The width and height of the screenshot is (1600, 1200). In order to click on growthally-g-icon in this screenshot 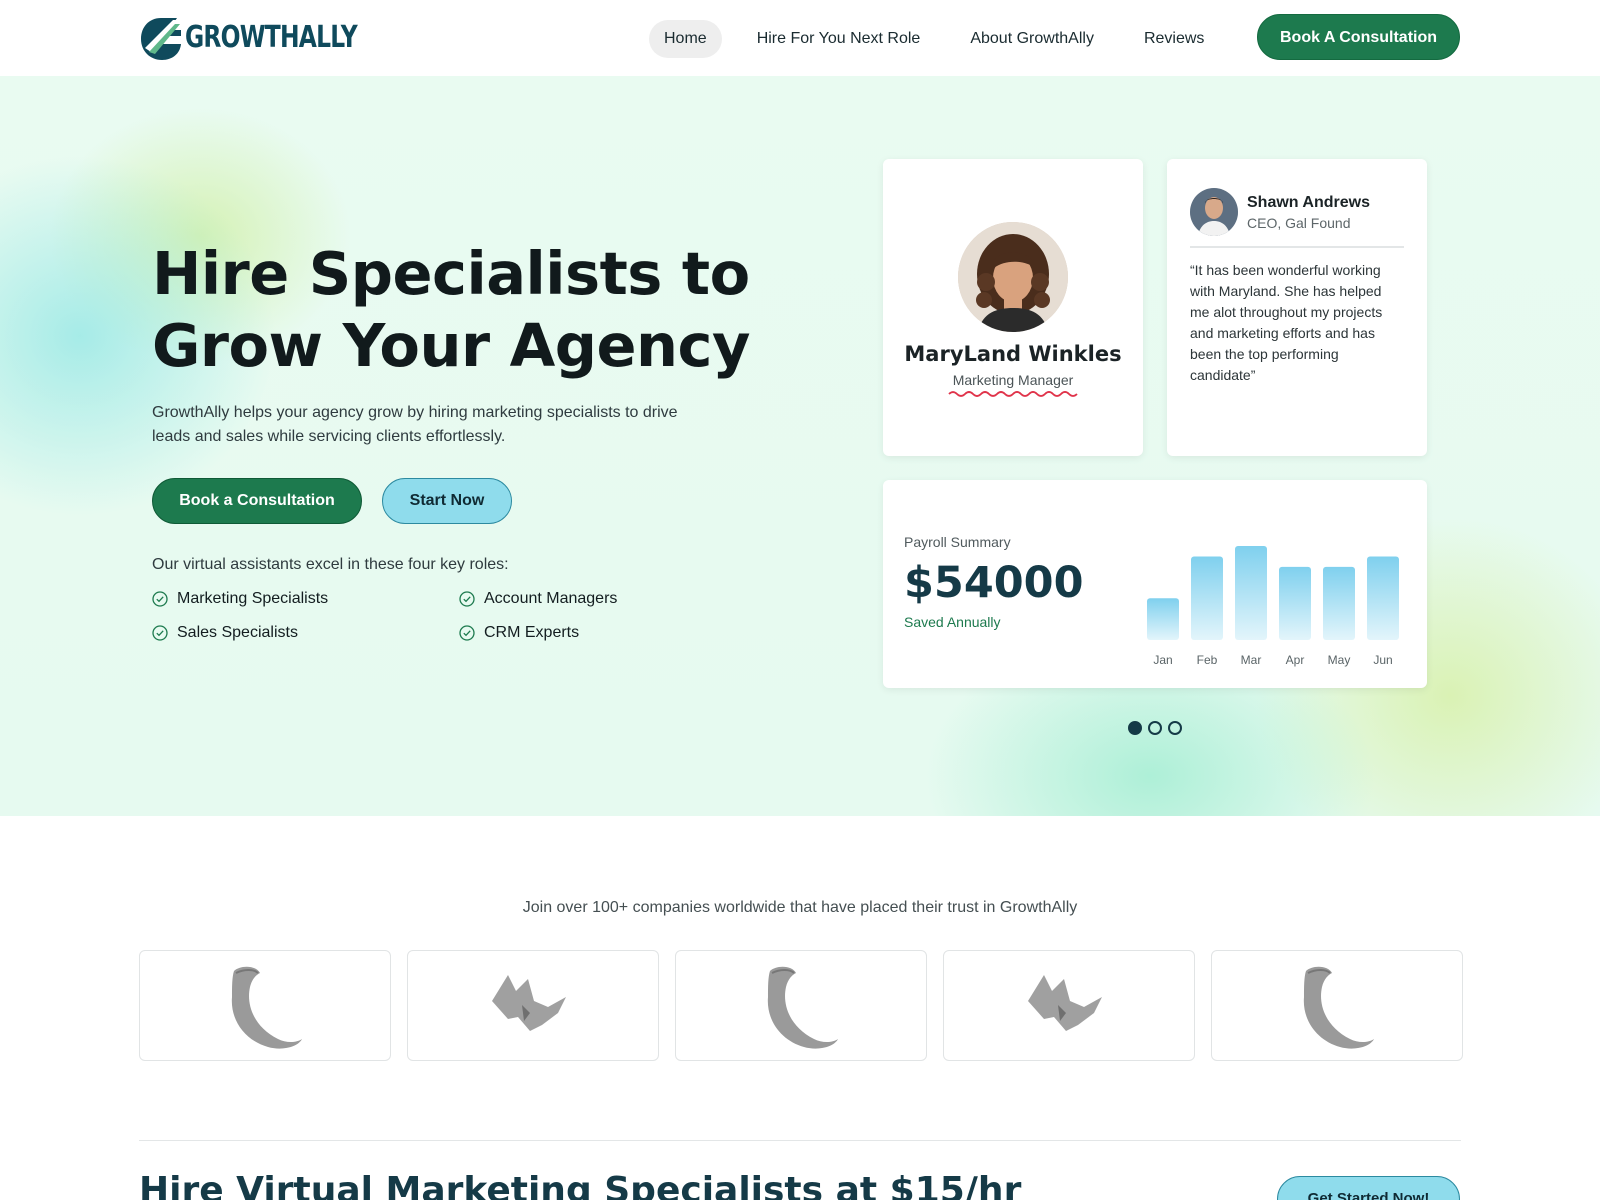, I will do `click(161, 39)`.